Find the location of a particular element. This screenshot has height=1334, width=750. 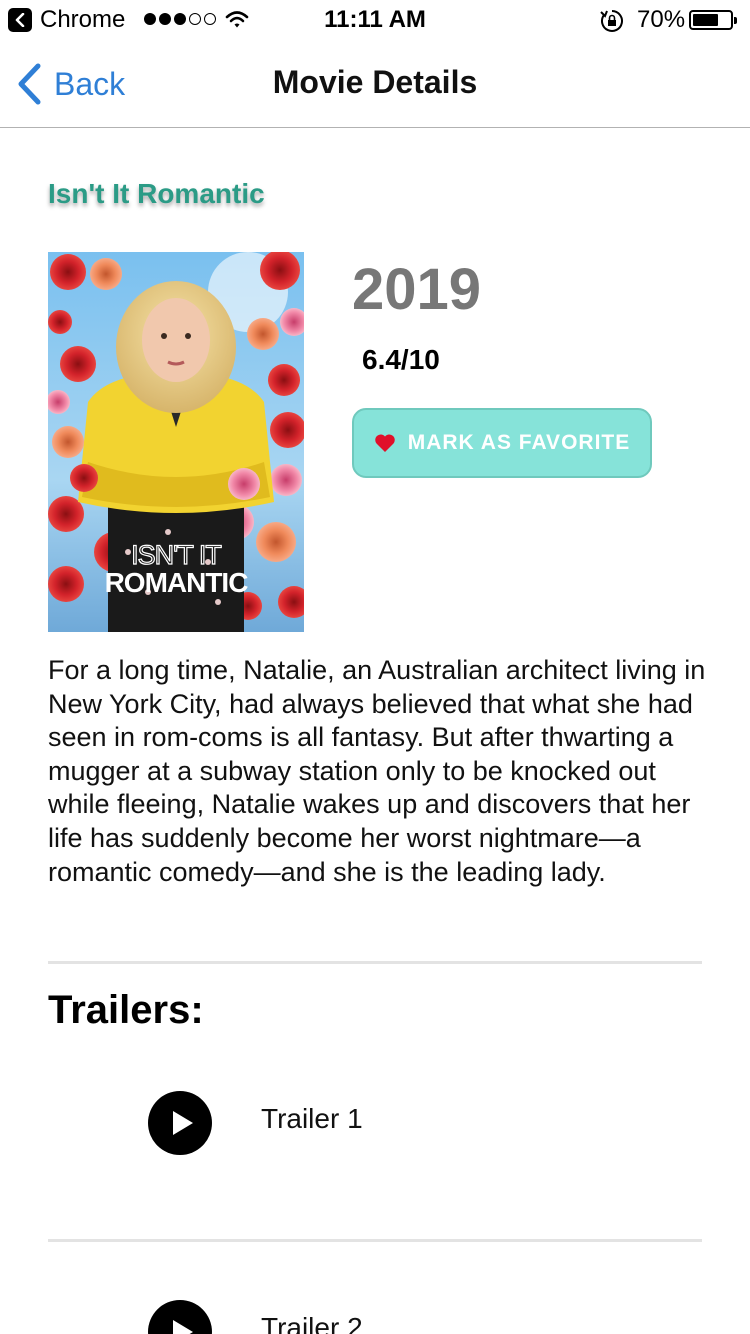

status-bar: Chrome 11:11 AM 70% is located at coordinates (375, 20).